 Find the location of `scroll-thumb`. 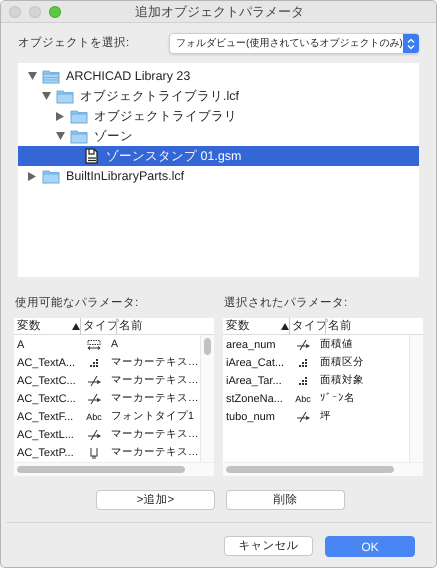

scroll-thumb is located at coordinates (207, 347).